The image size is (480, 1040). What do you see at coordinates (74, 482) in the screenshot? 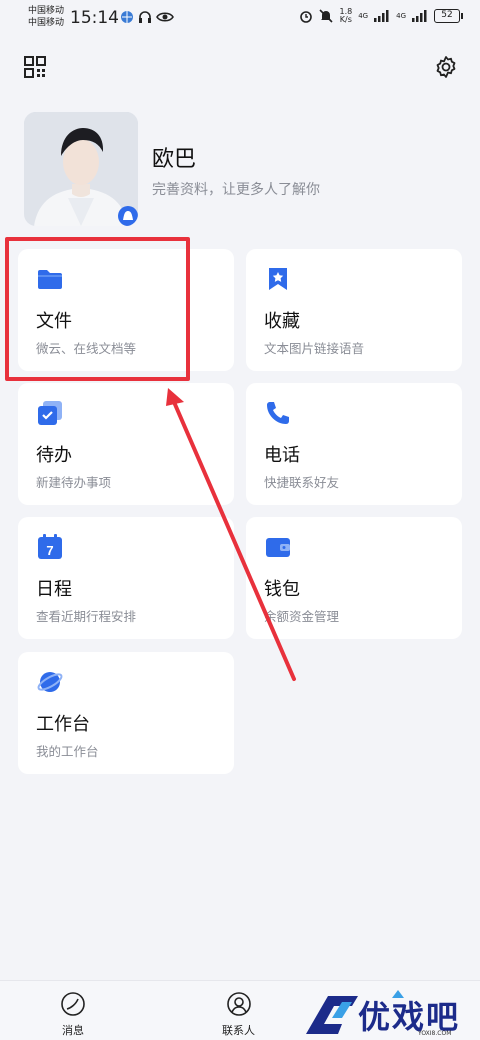
I see `card-todo-subtitle: 新建待办事项` at bounding box center [74, 482].